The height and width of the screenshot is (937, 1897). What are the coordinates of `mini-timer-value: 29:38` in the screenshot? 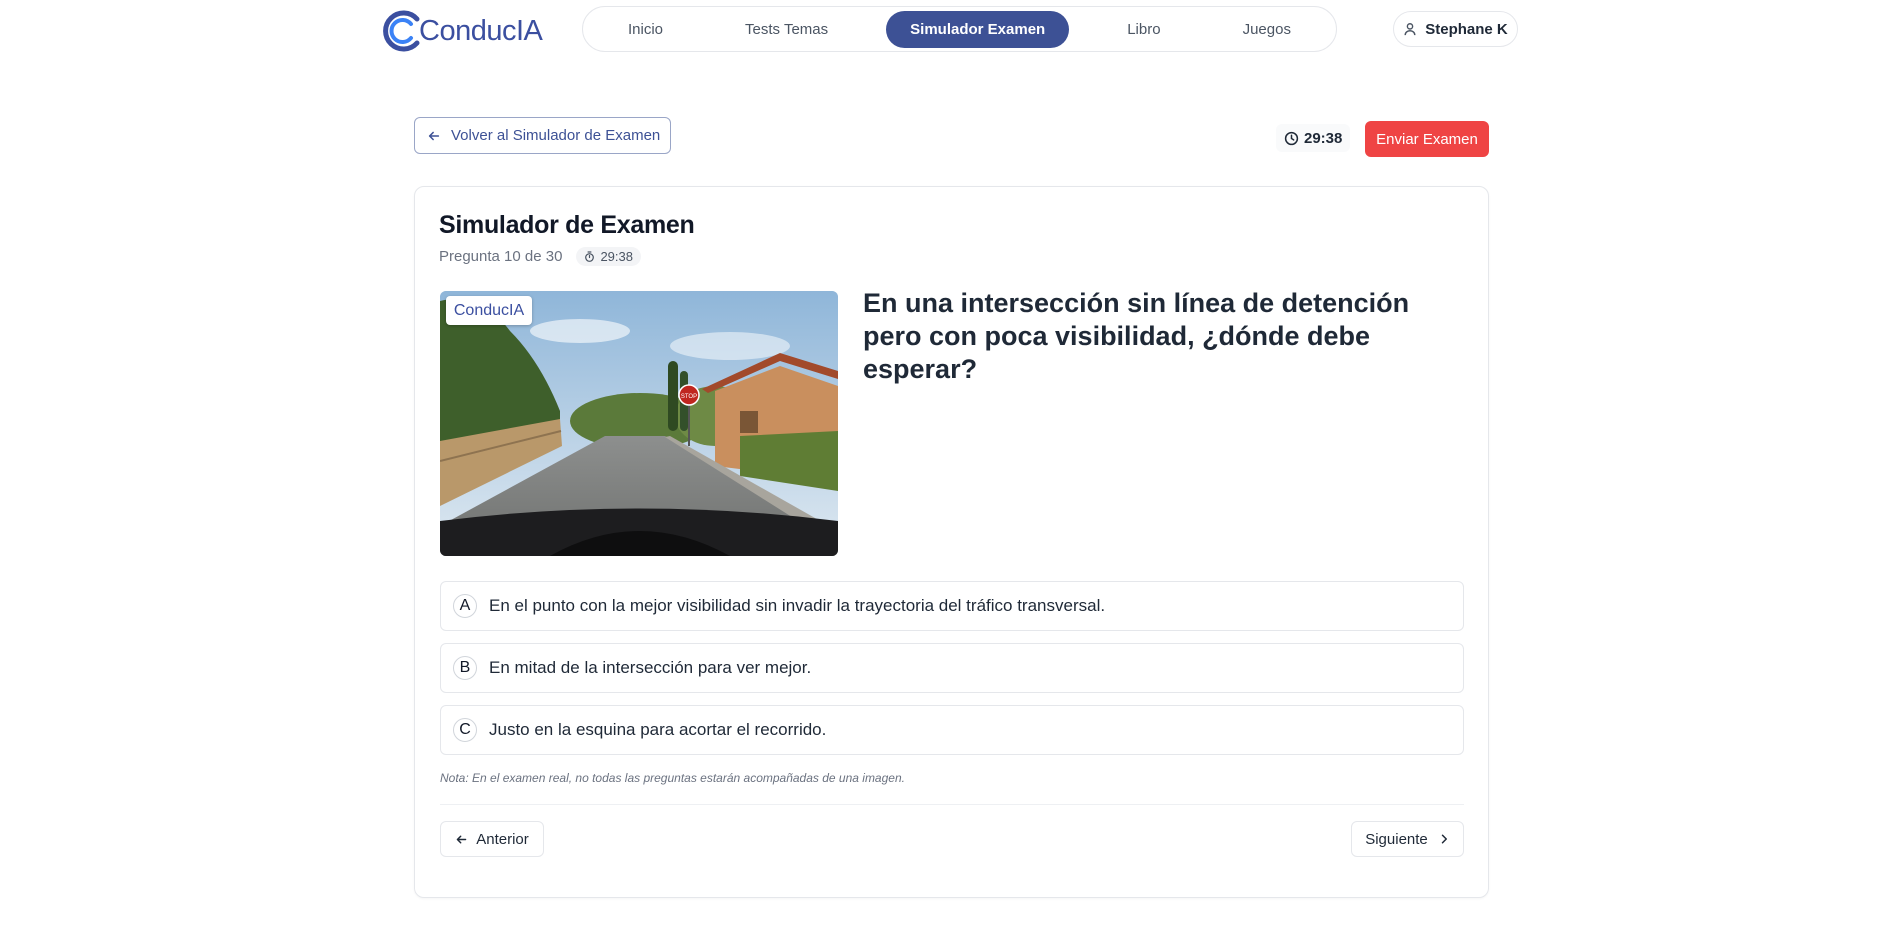 It's located at (616, 256).